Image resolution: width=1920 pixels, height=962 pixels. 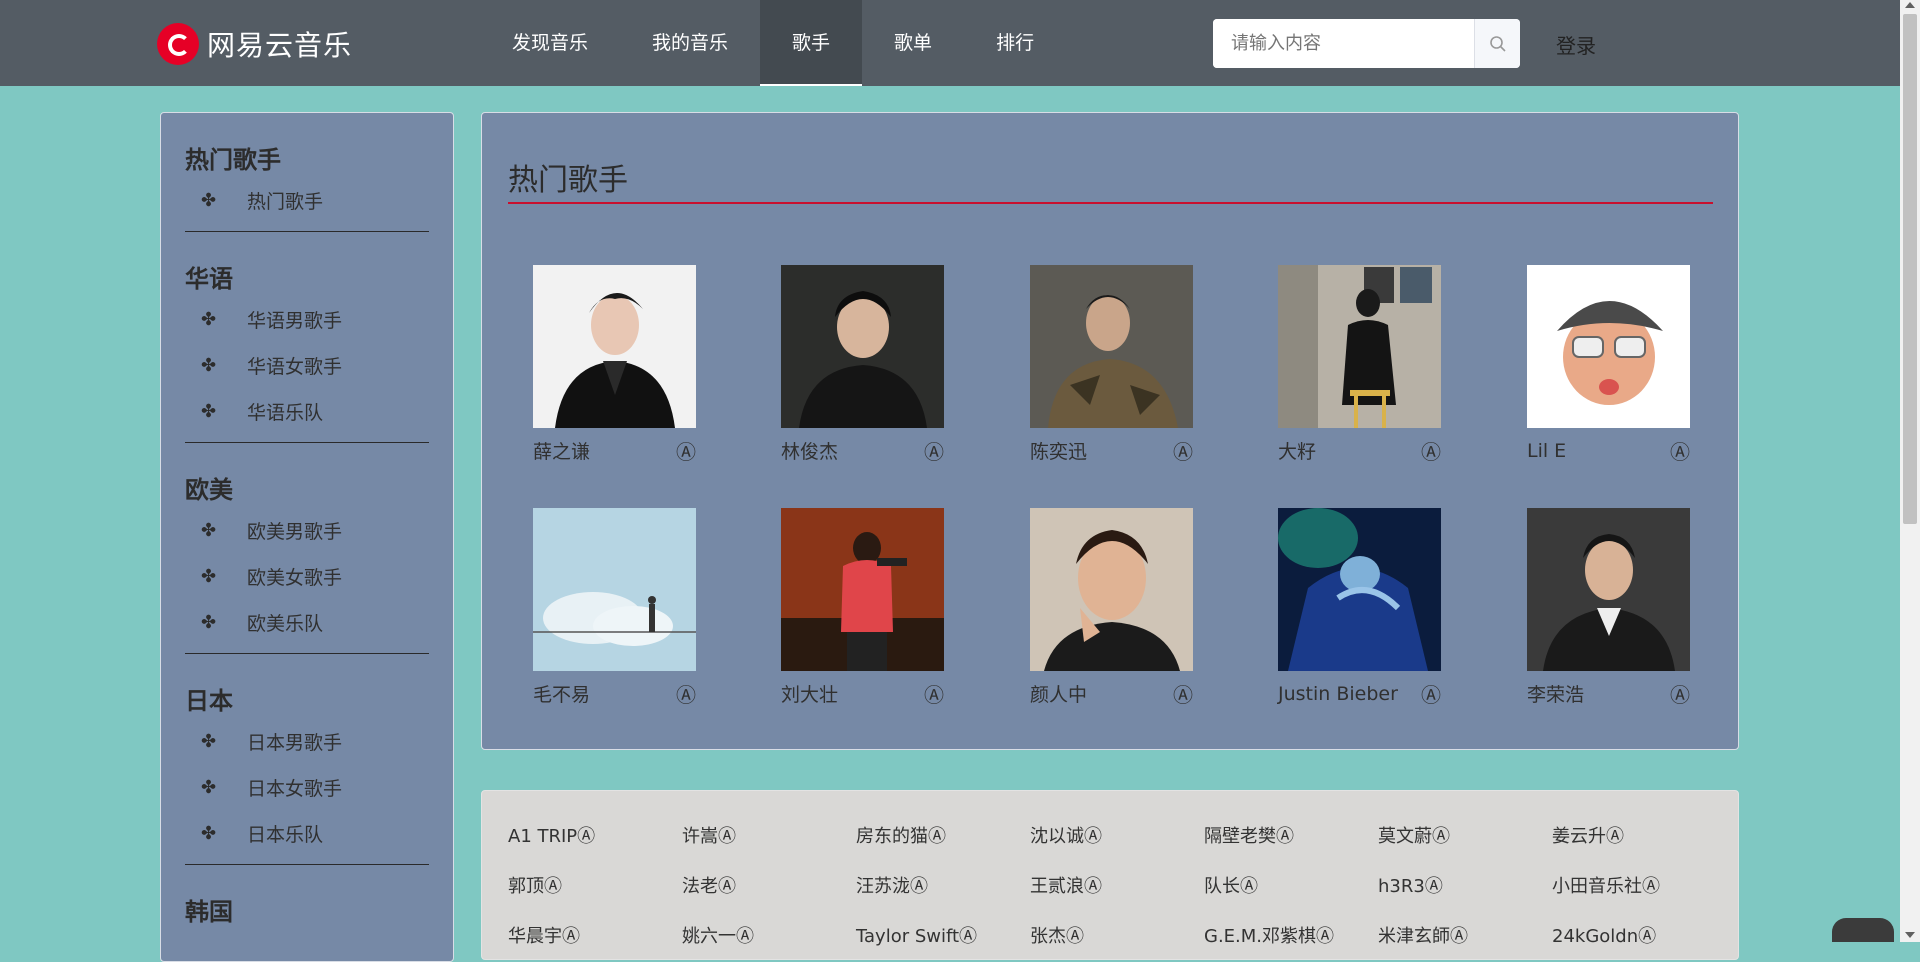 I want to click on search-button, so click(x=1497, y=43).